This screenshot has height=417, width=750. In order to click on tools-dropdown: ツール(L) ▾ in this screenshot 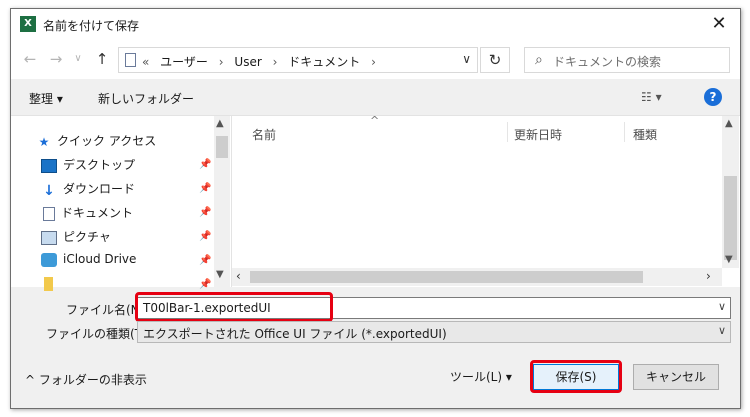, I will do `click(481, 376)`.